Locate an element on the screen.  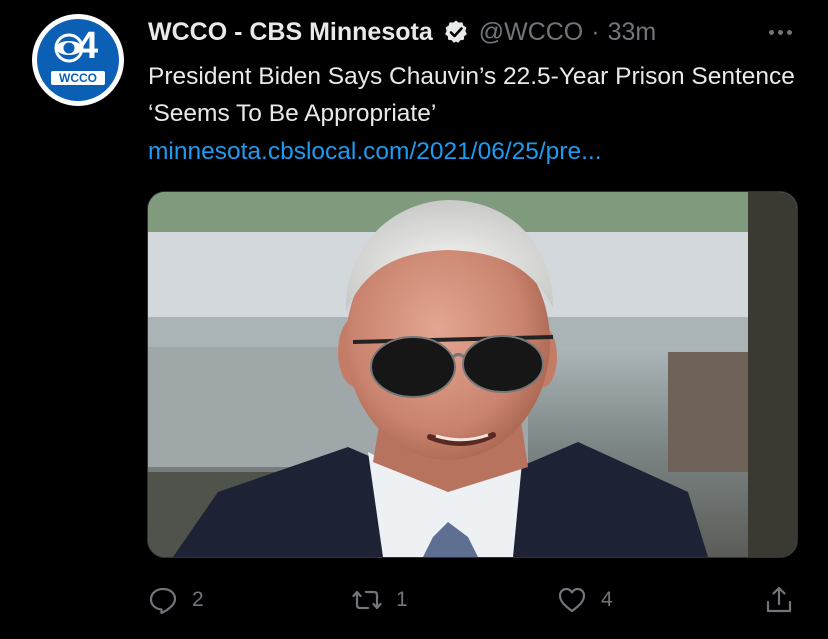
share-button is located at coordinates (779, 600).